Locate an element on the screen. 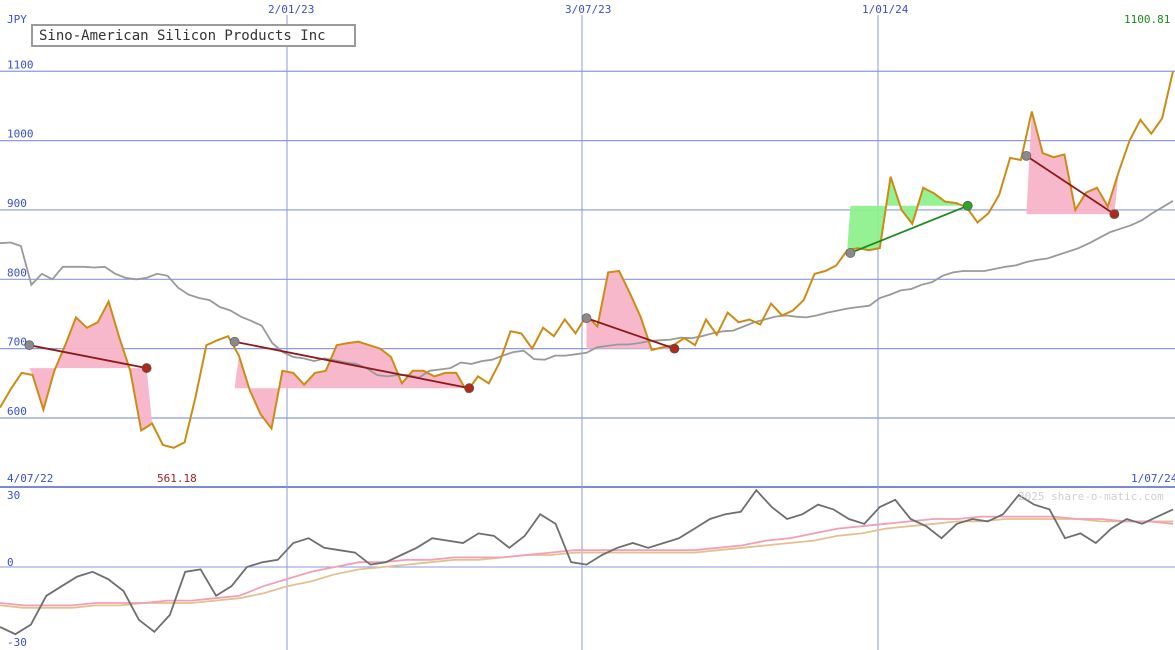 The width and height of the screenshot is (1175, 650). currency-label: JPY is located at coordinates (17, 19).